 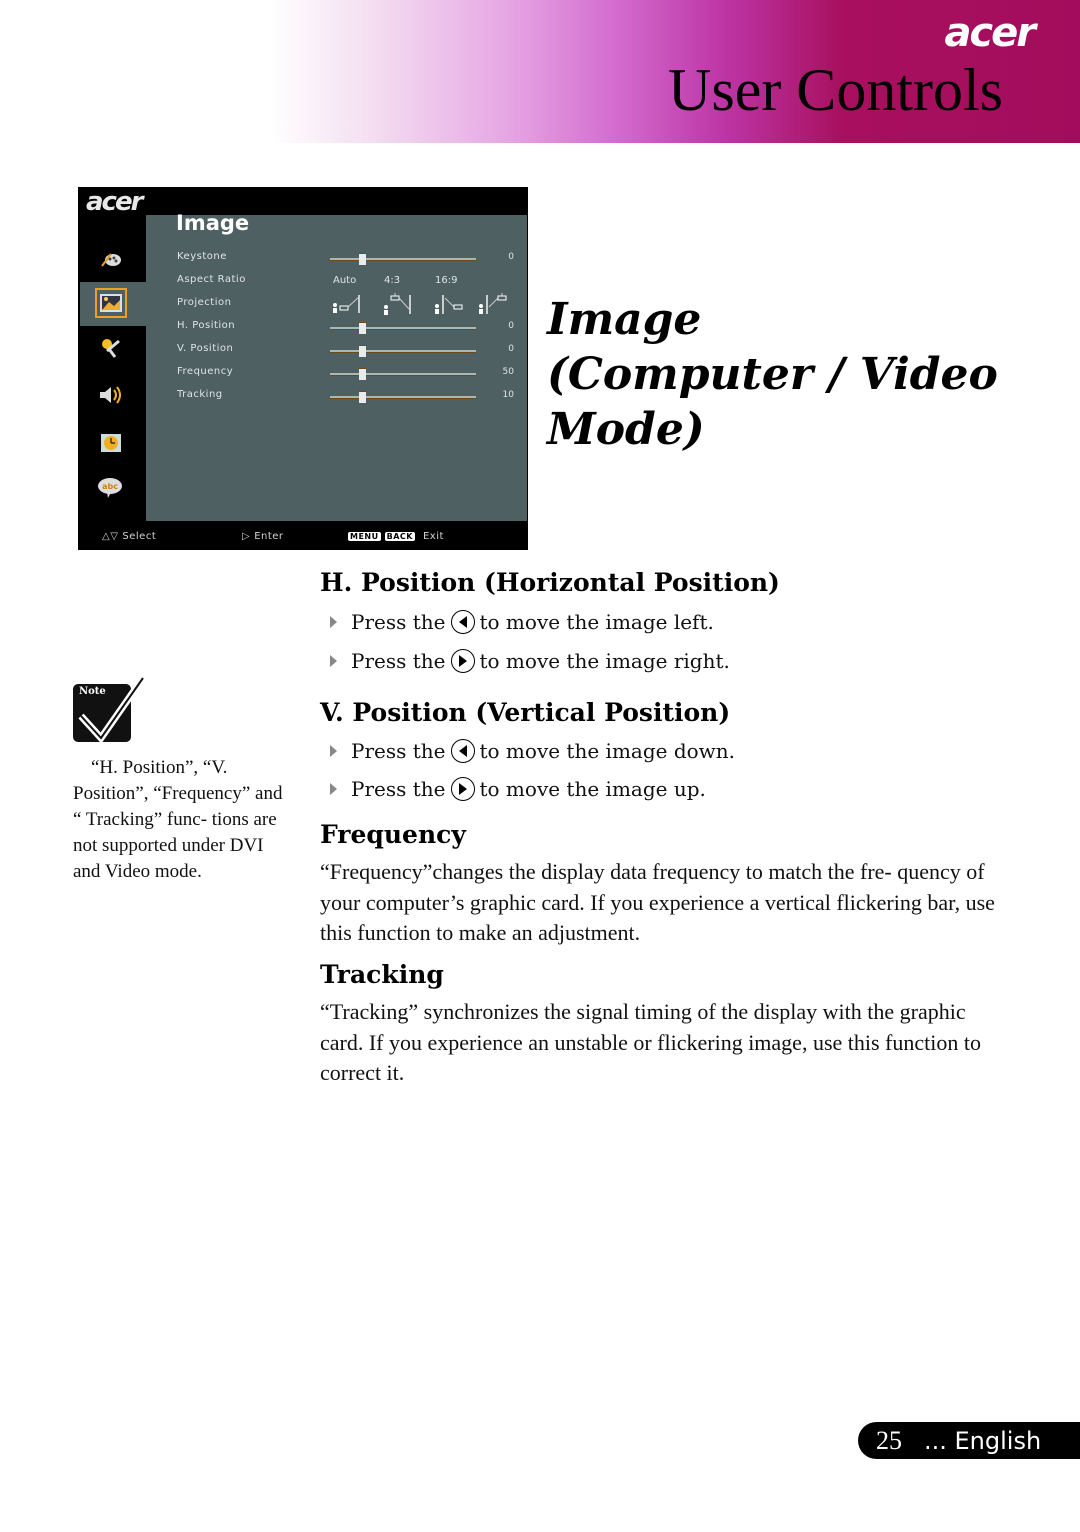 I want to click on keystone-value: 0, so click(x=511, y=257).